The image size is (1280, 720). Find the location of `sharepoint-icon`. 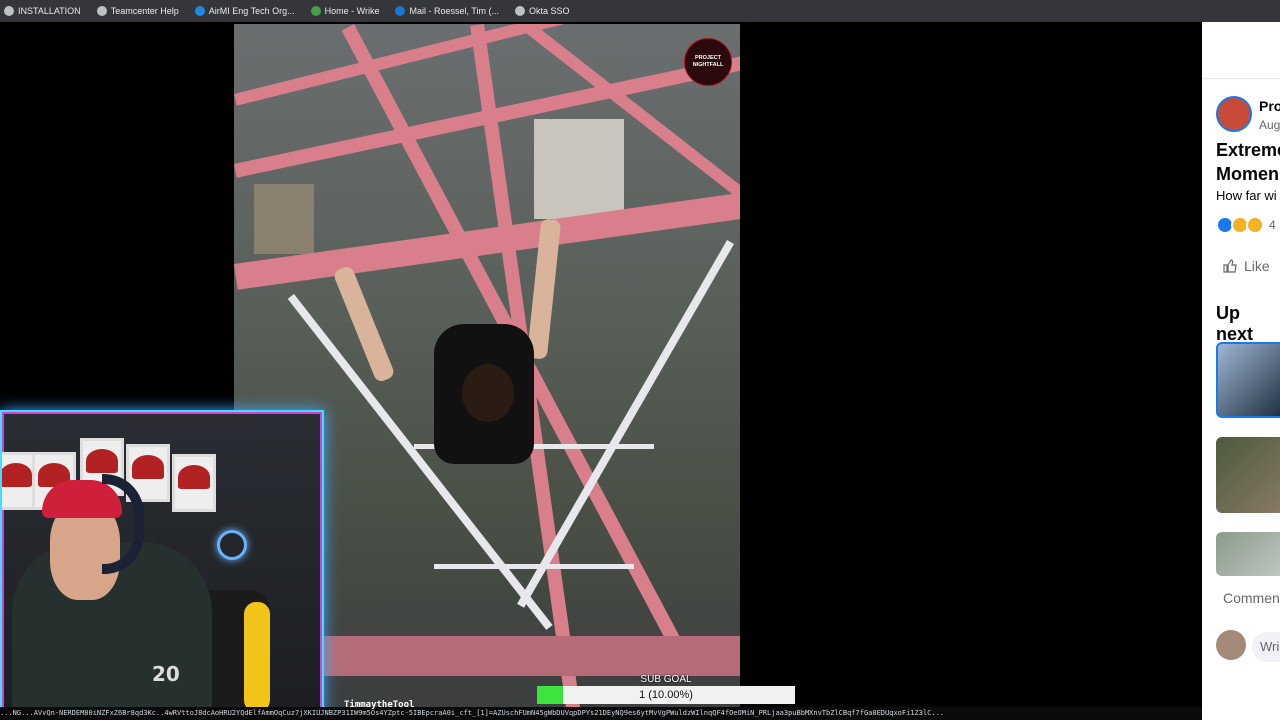

sharepoint-icon is located at coordinates (199, 11).